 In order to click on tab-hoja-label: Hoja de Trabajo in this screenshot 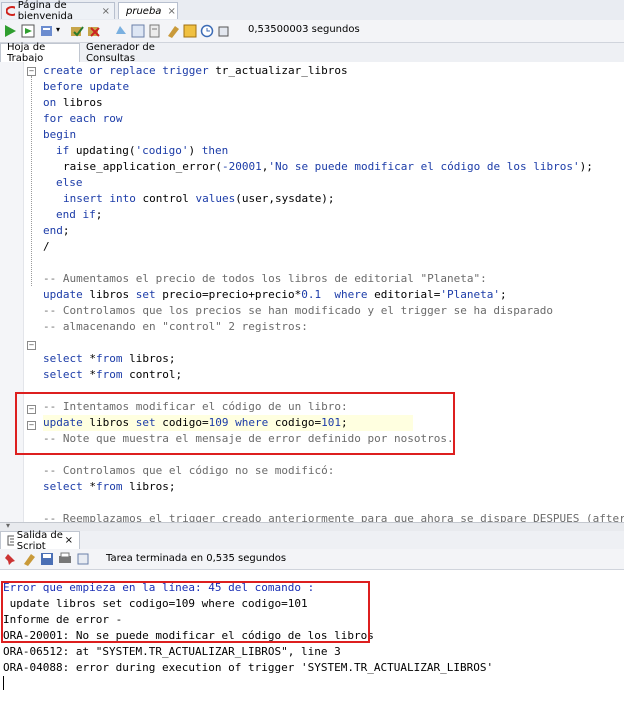, I will do `click(26, 53)`.